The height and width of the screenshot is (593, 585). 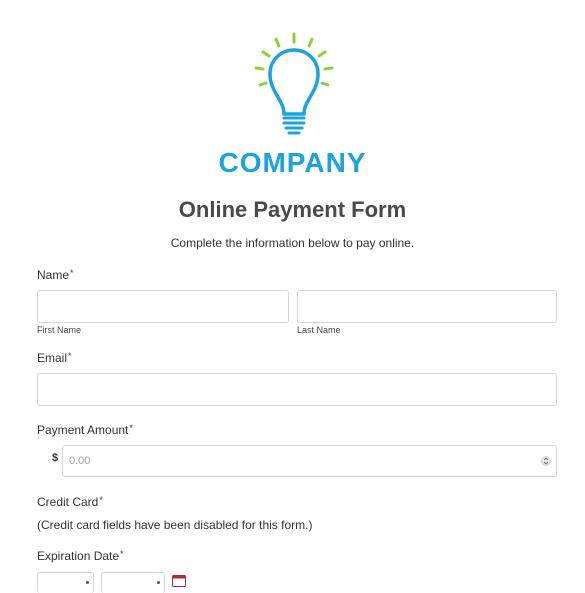 I want to click on lightbulb-icon, so click(x=294, y=83).